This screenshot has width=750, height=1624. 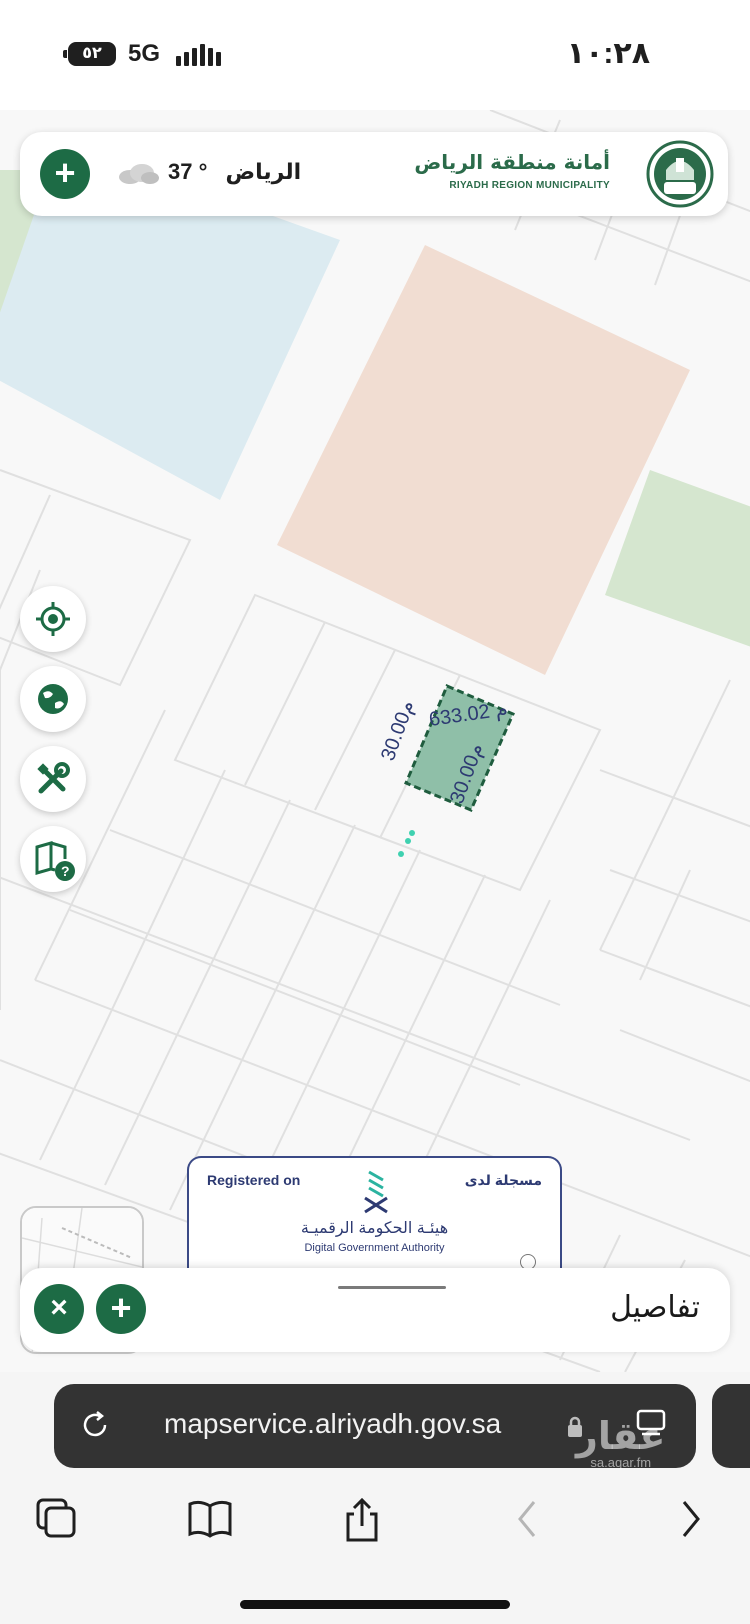 I want to click on home-indicator, so click(x=375, y=1604).